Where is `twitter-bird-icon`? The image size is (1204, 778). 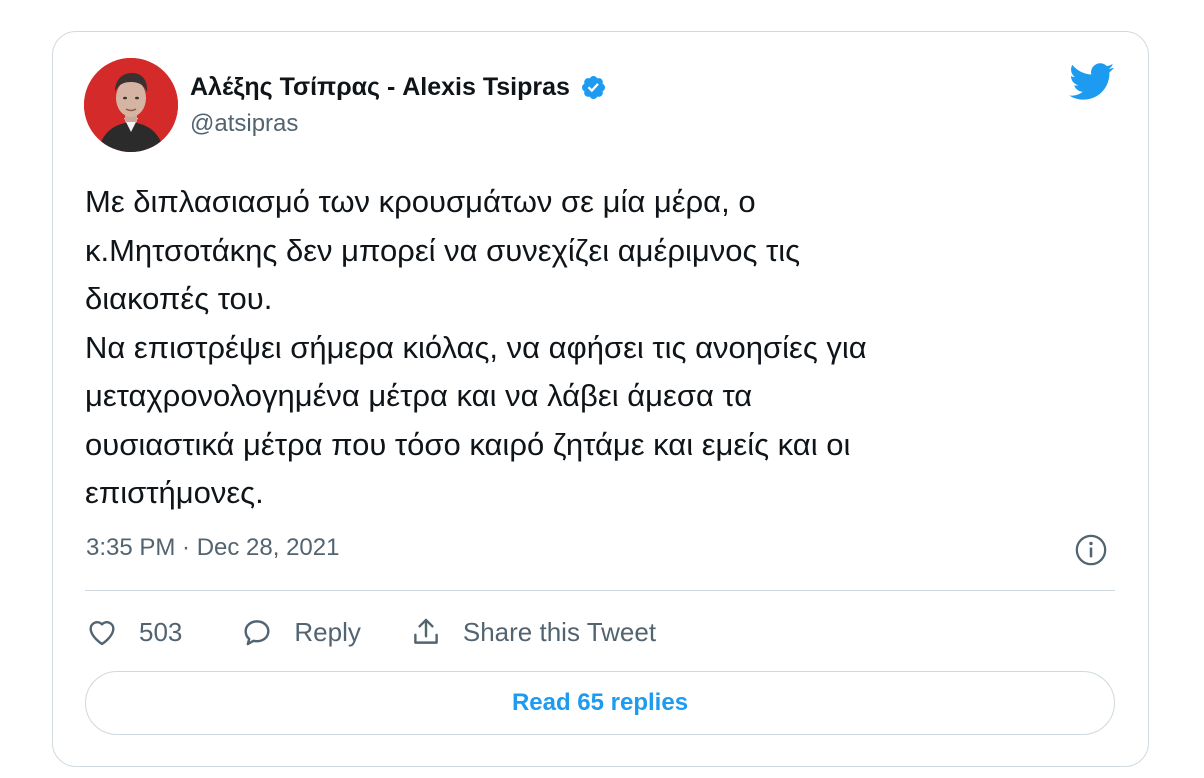
twitter-bird-icon is located at coordinates (1092, 82).